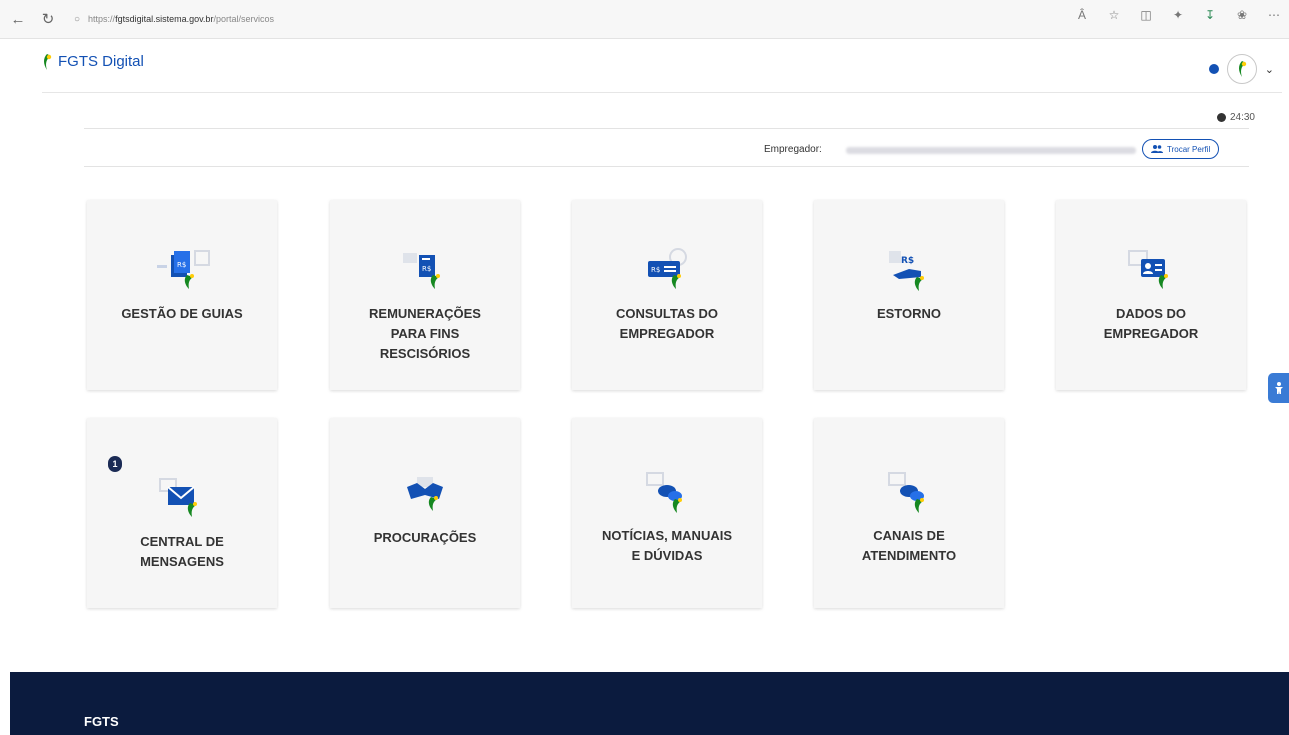 Image resolution: width=1289 pixels, height=735 pixels. Describe the element at coordinates (182, 551) in the screenshot. I see `card-label: CENTRAL DE MENSAGENS` at that location.